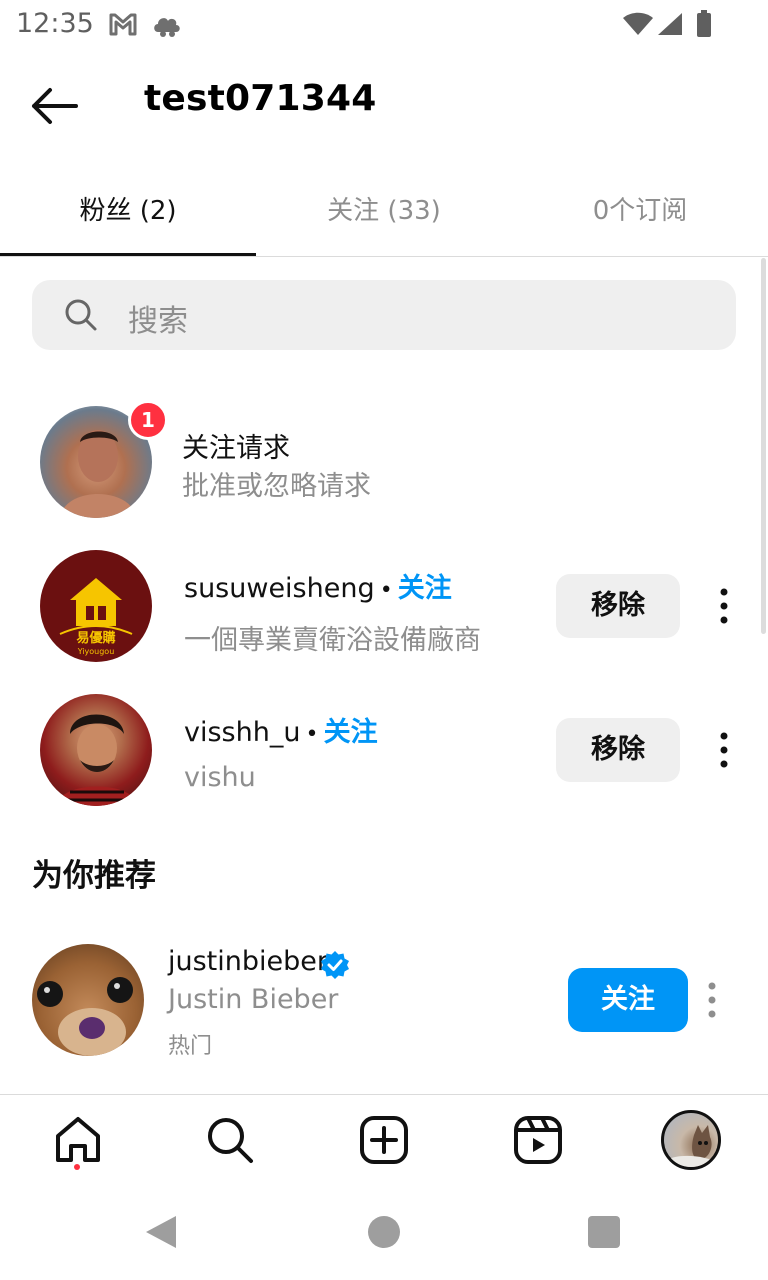  Describe the element at coordinates (384, 256) in the screenshot. I see `tab-divider` at that location.